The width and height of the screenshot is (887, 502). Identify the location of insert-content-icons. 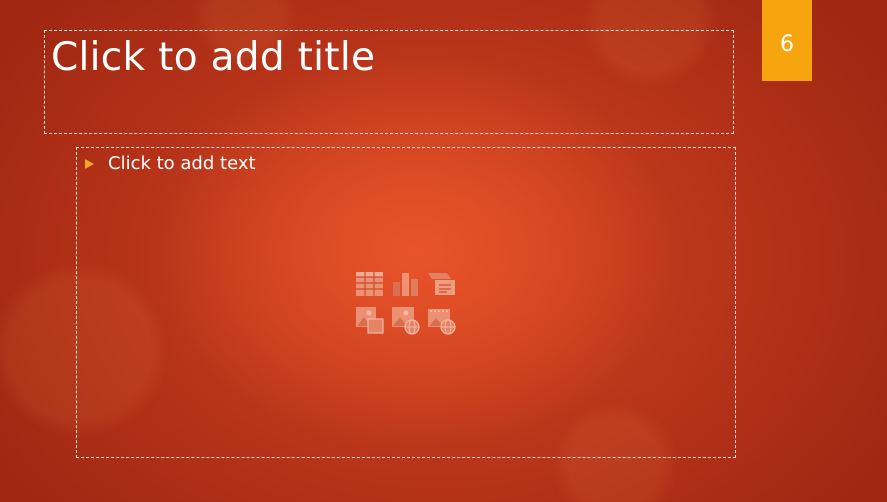
(410, 305).